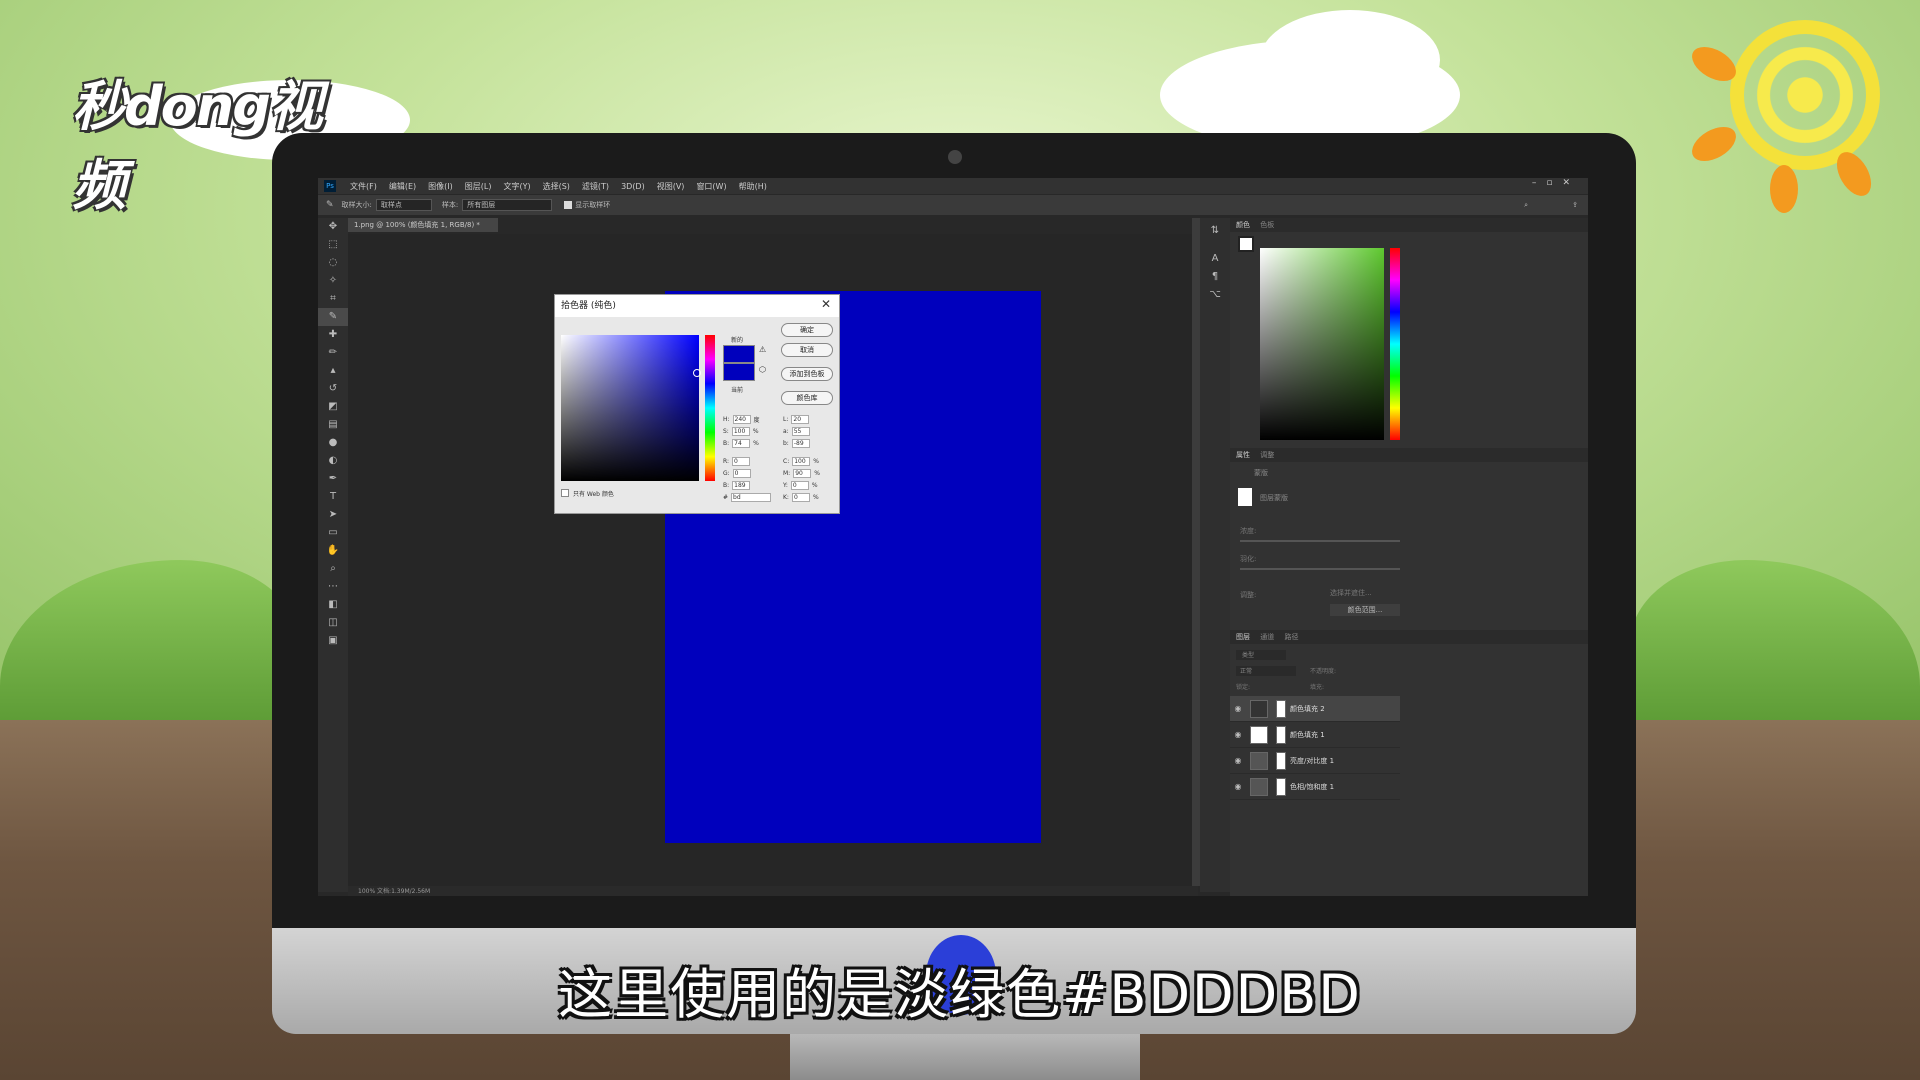 The width and height of the screenshot is (1920, 1080). What do you see at coordinates (333, 641) in the screenshot?
I see `screen-mode-icon: ▣` at bounding box center [333, 641].